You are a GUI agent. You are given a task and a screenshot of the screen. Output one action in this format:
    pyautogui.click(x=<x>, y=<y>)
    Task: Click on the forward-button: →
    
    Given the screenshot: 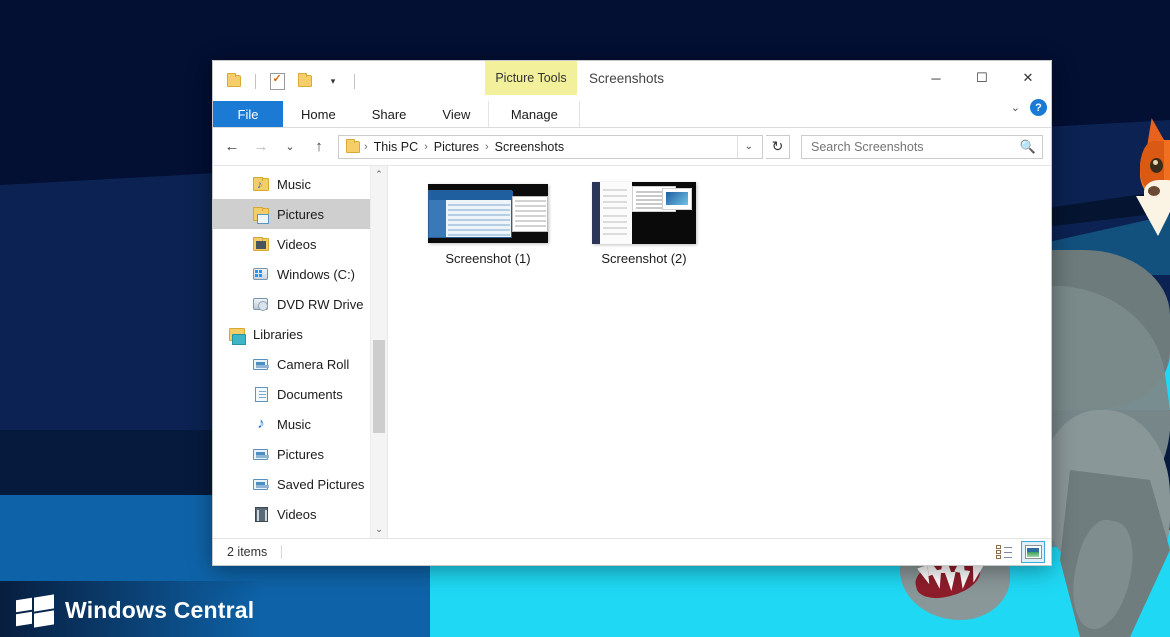 What is the action you would take?
    pyautogui.click(x=261, y=147)
    